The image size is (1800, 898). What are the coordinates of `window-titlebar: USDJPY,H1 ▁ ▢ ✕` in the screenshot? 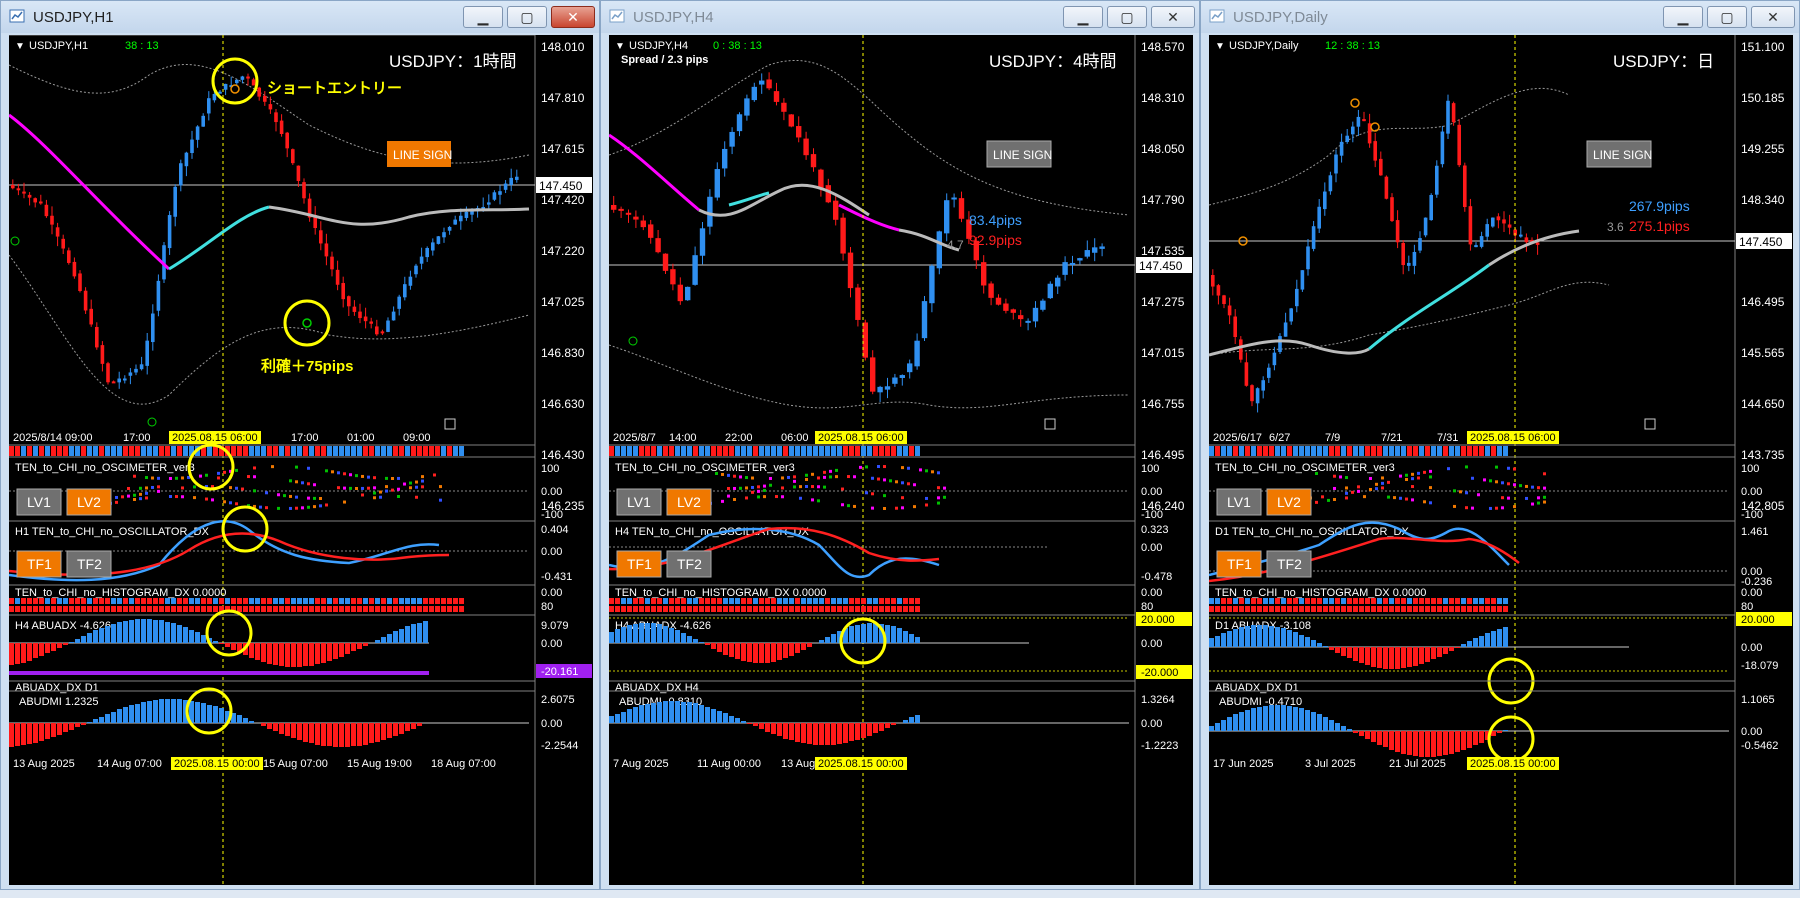 It's located at (300, 17).